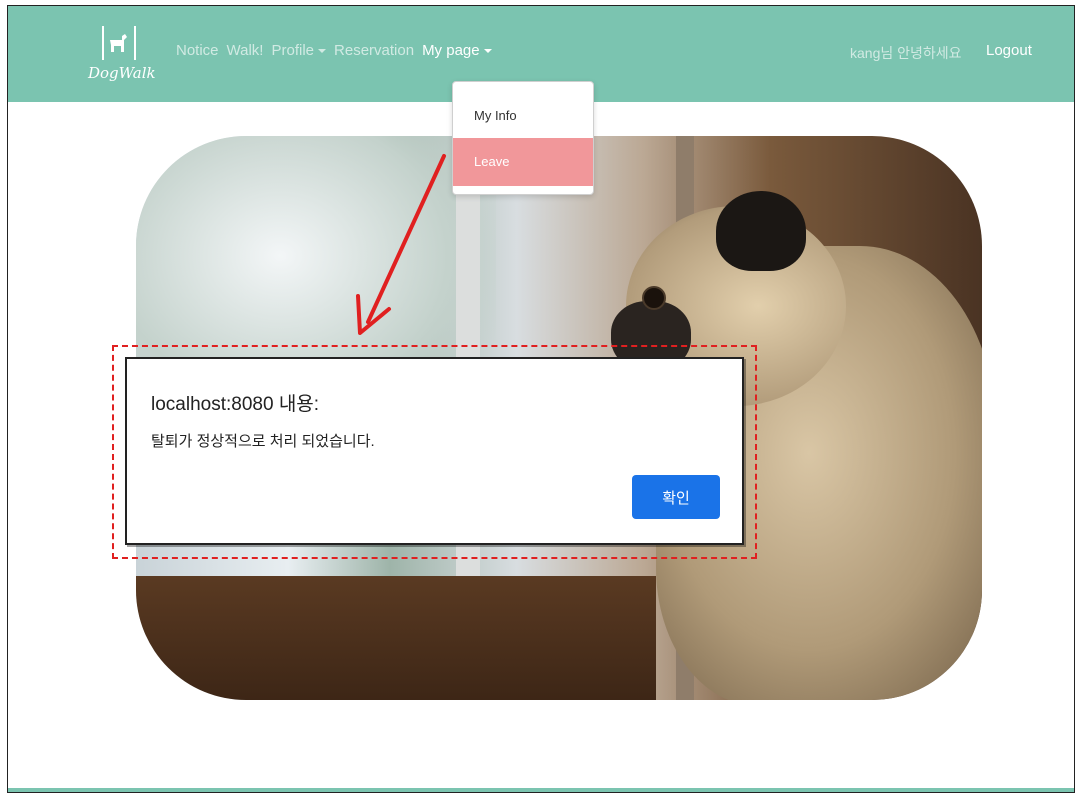 This screenshot has width=1079, height=794. What do you see at coordinates (122, 73) in the screenshot?
I see `brand-name: DogWalk` at bounding box center [122, 73].